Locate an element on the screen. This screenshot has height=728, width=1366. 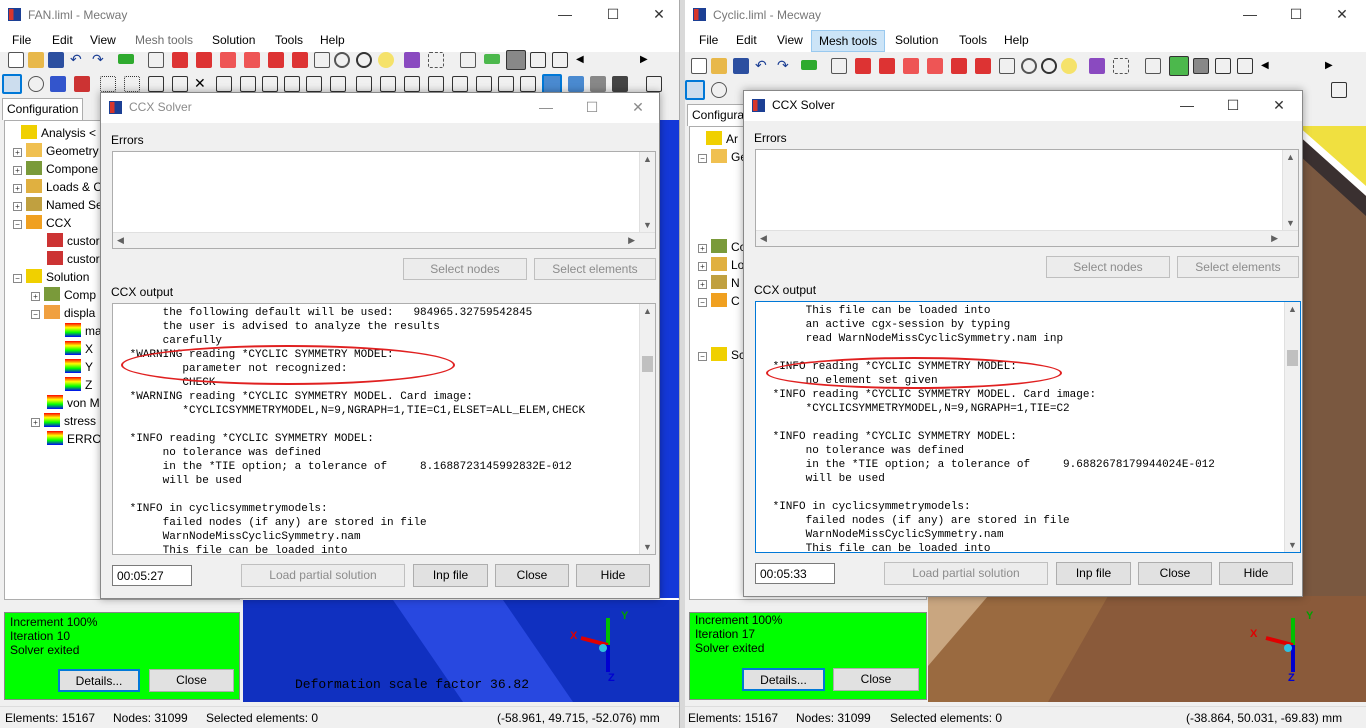
menu-help: Help is located at coordinates (332, 40).